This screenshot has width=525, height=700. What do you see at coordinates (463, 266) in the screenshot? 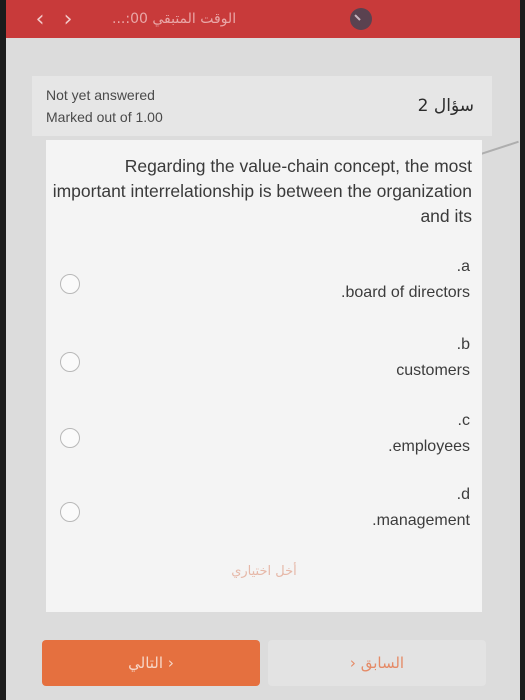
I see `option-letter: .a` at bounding box center [463, 266].